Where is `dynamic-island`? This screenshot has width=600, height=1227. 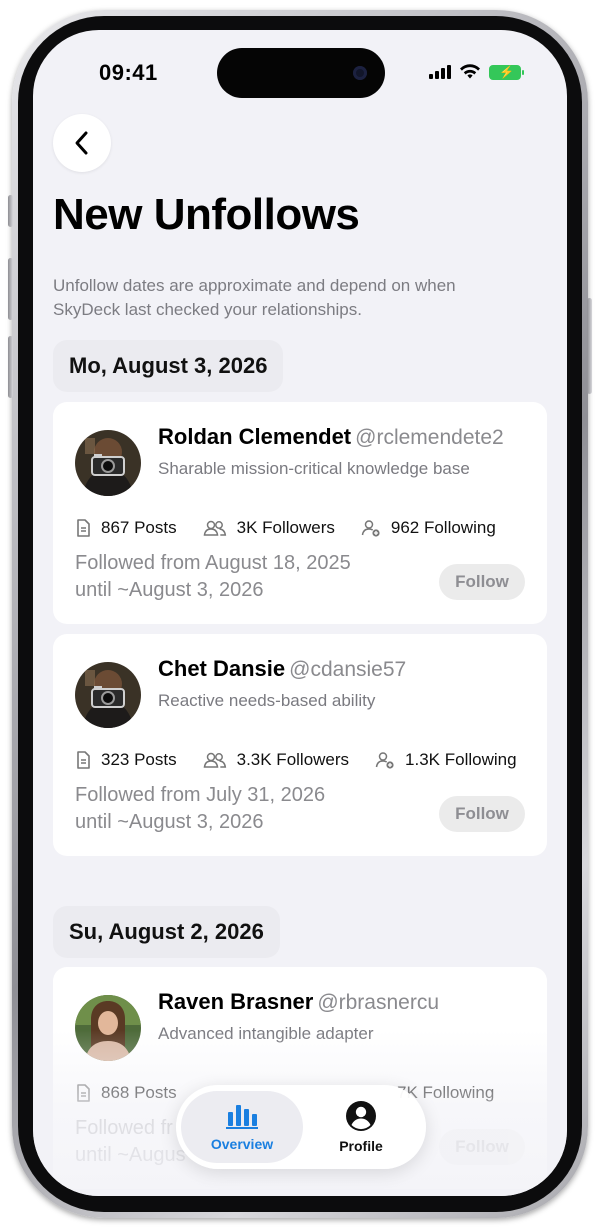 dynamic-island is located at coordinates (301, 73).